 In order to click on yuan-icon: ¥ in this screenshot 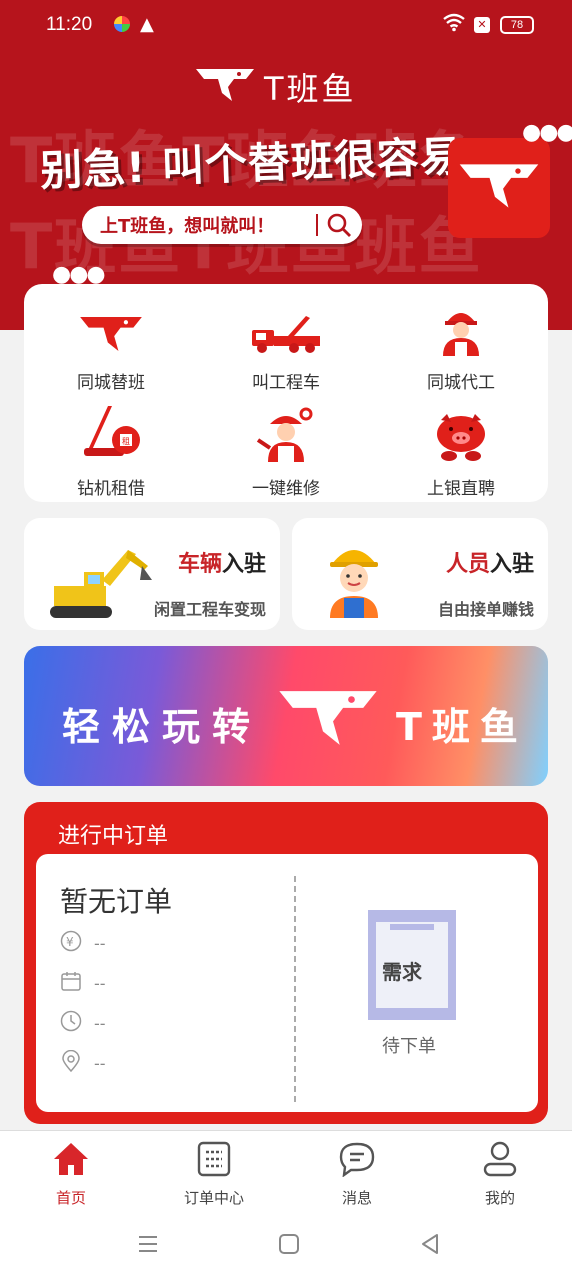, I will do `click(71, 943)`.